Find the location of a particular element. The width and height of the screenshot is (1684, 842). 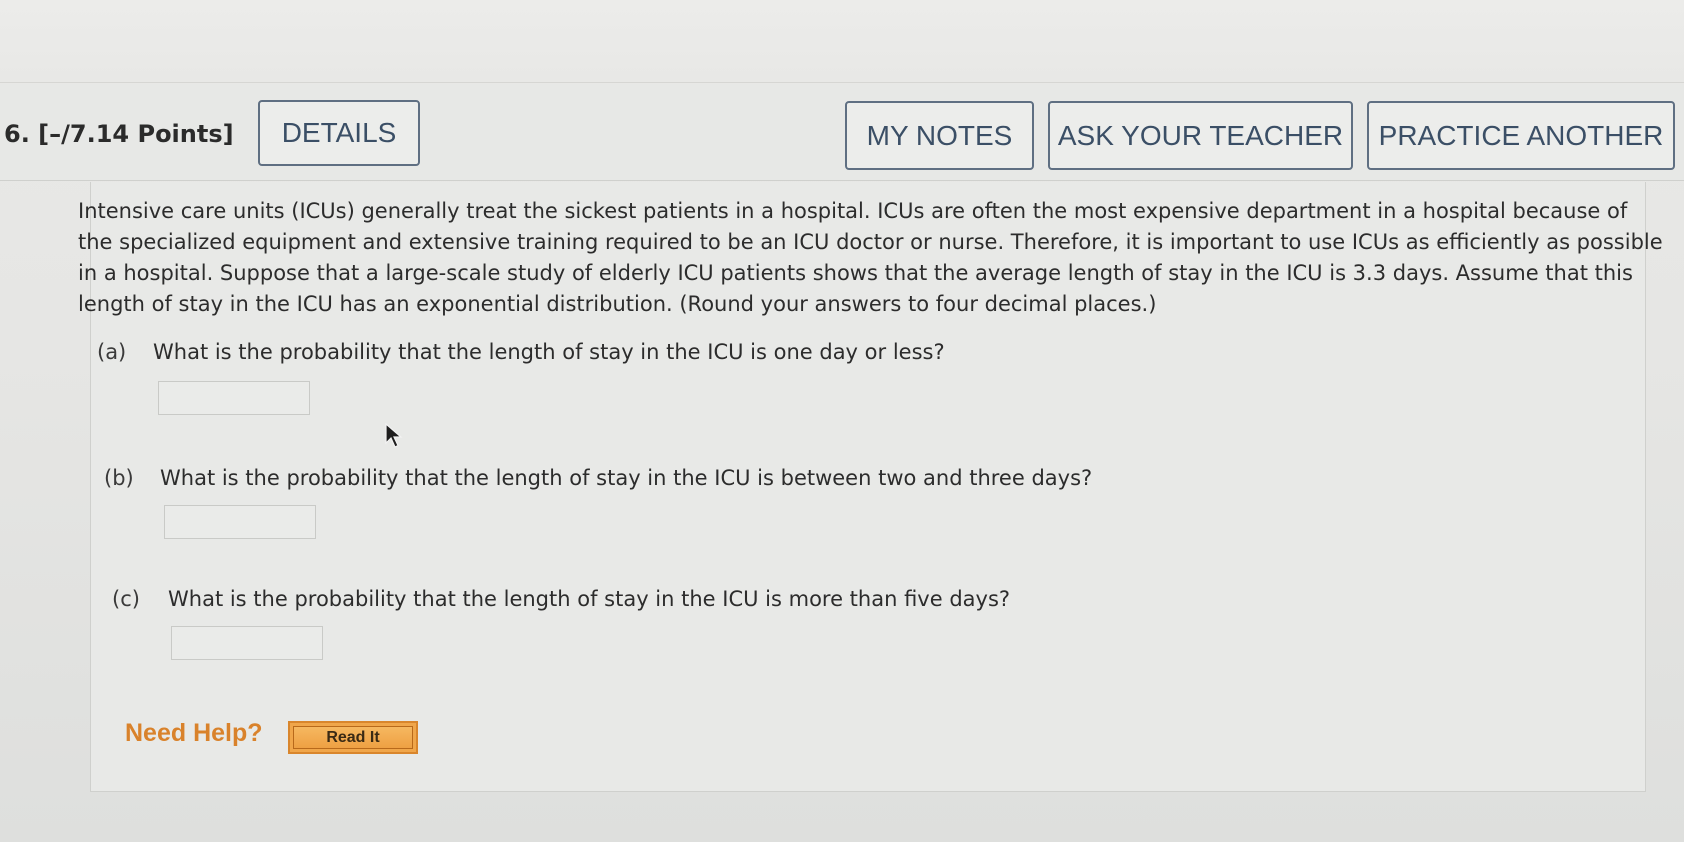

my-notes-button: MY NOTES is located at coordinates (939, 135).